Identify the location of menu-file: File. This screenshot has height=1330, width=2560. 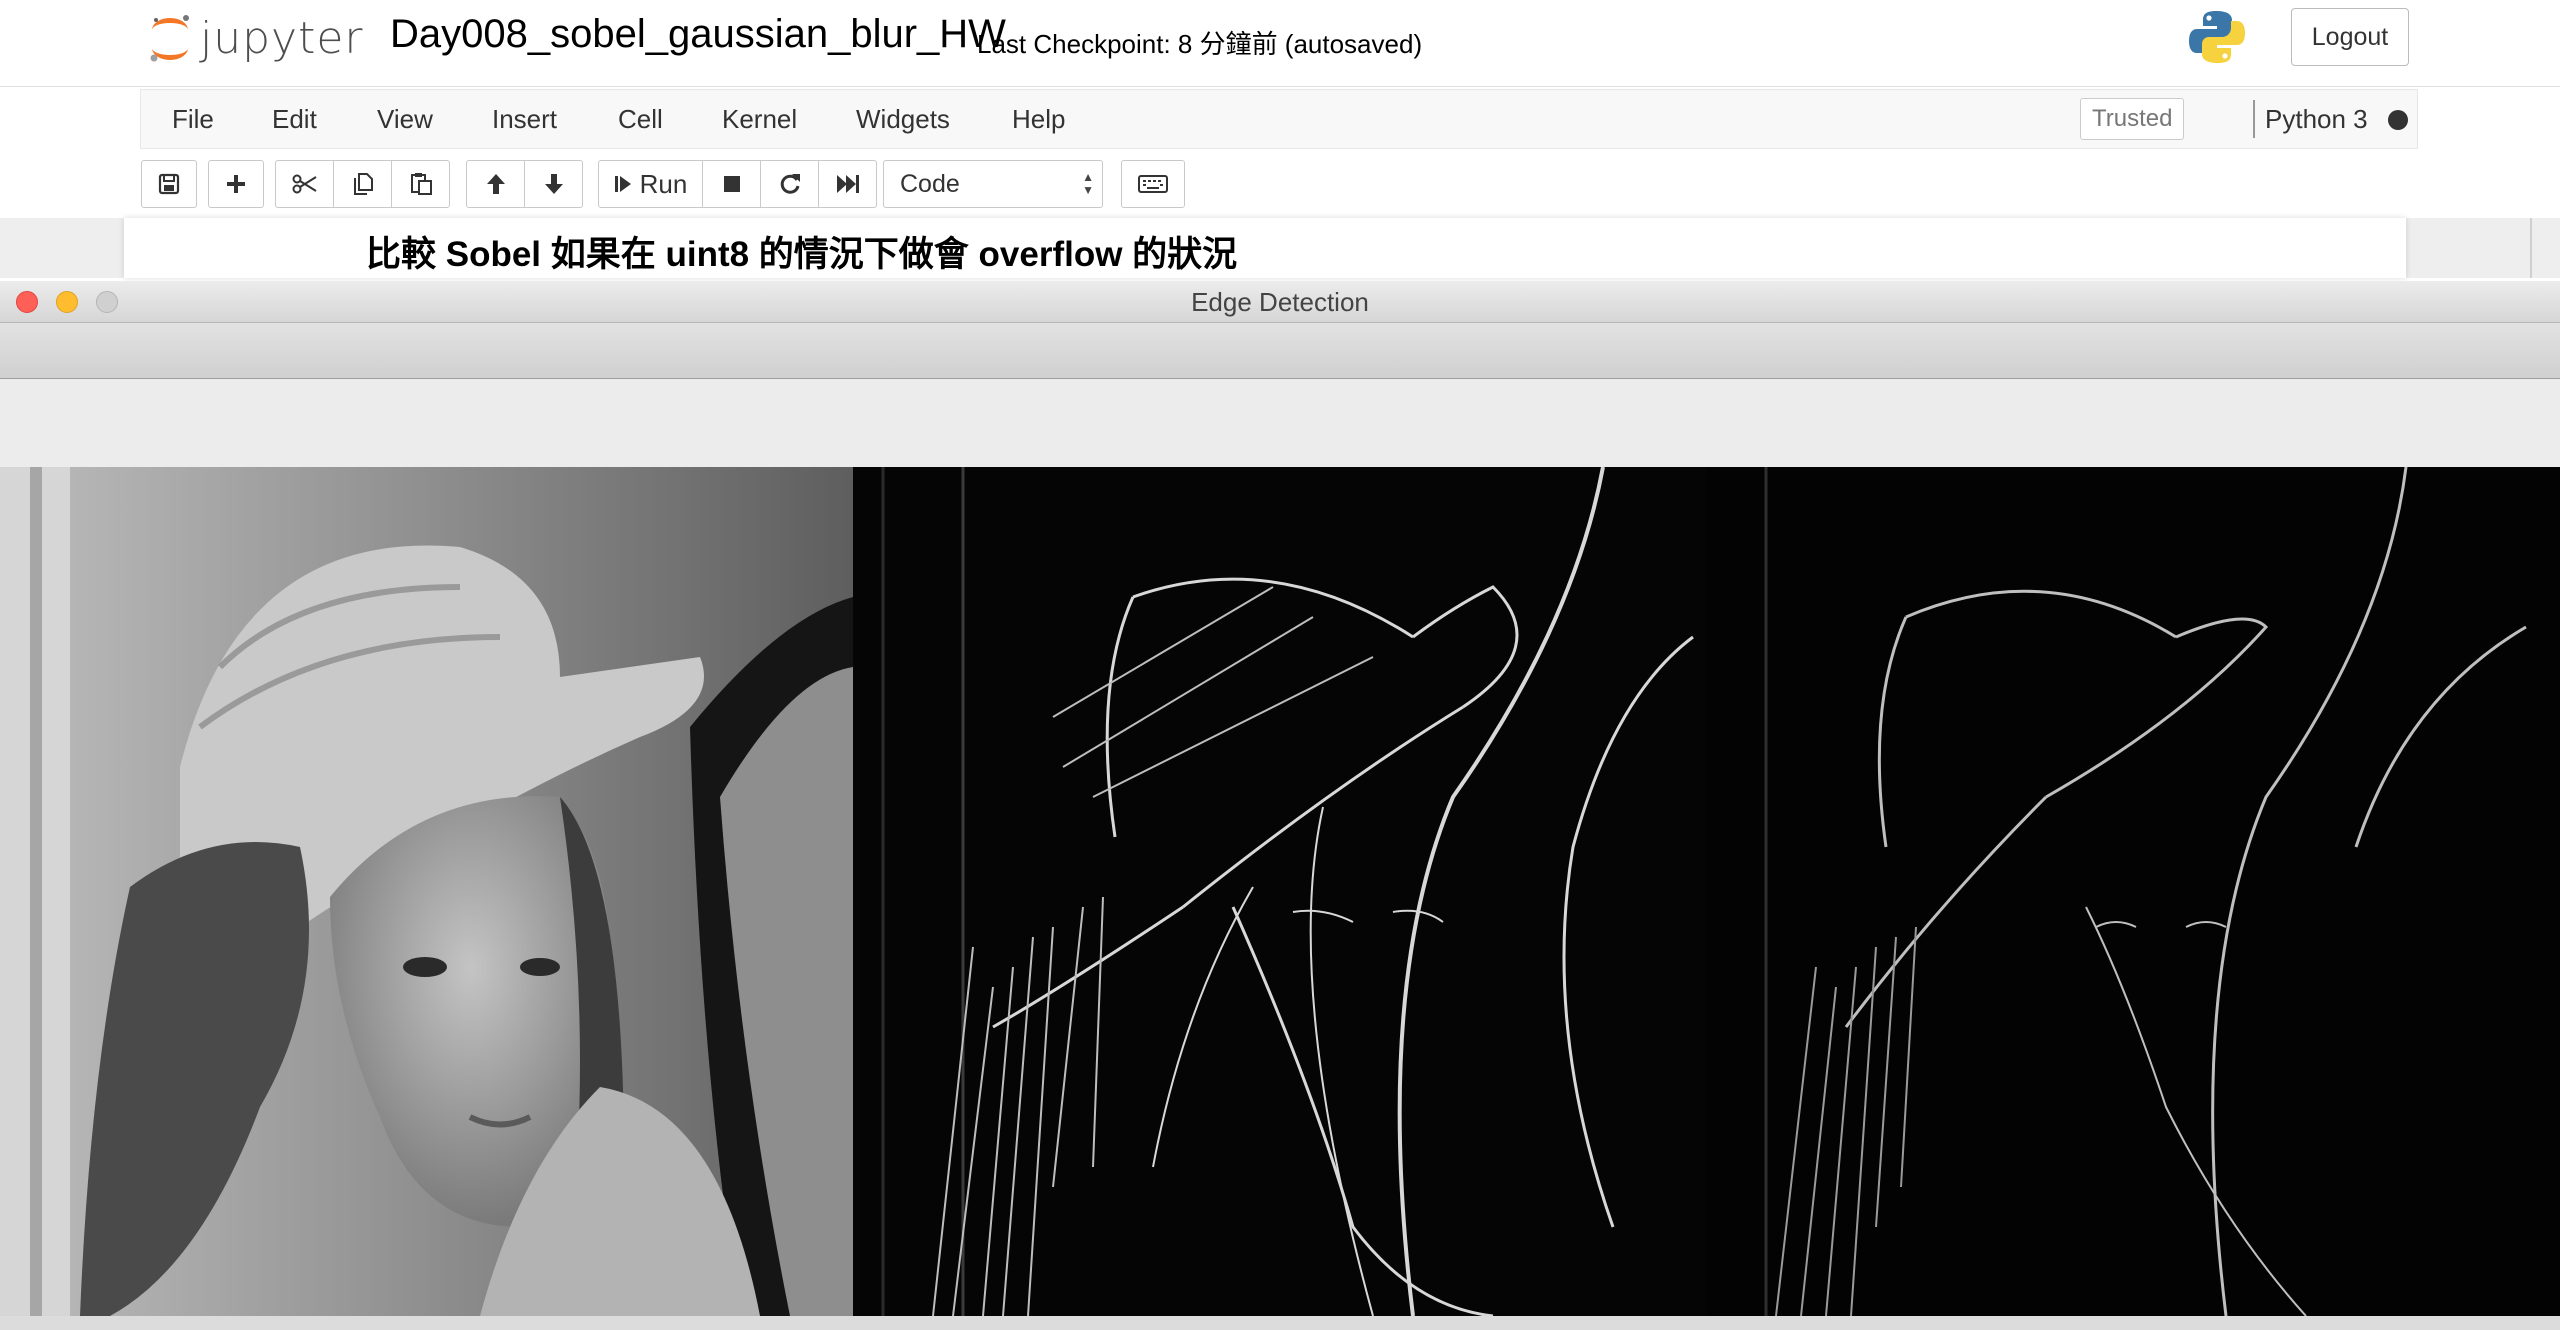
(193, 119).